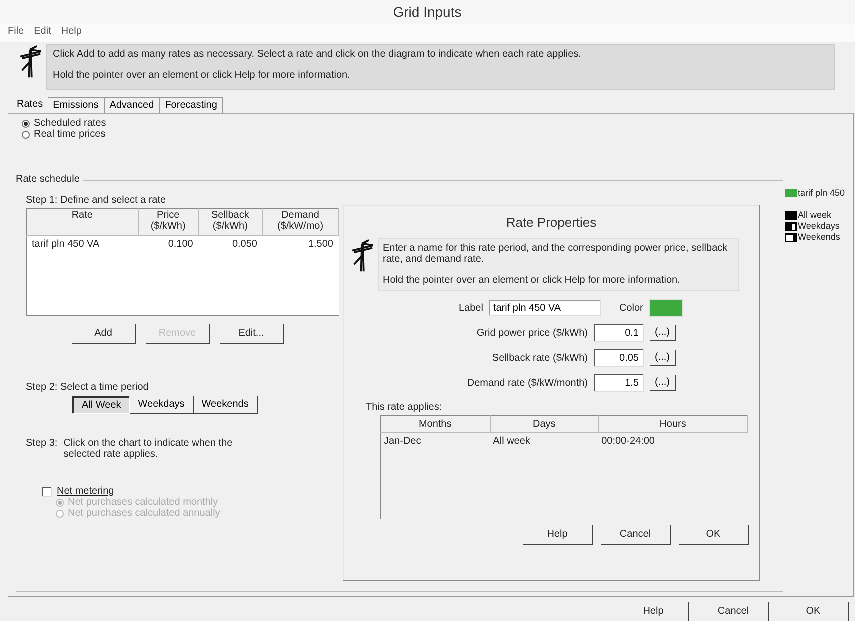 The width and height of the screenshot is (855, 621). What do you see at coordinates (551, 223) in the screenshot?
I see `dialog-title: Rate Properties` at bounding box center [551, 223].